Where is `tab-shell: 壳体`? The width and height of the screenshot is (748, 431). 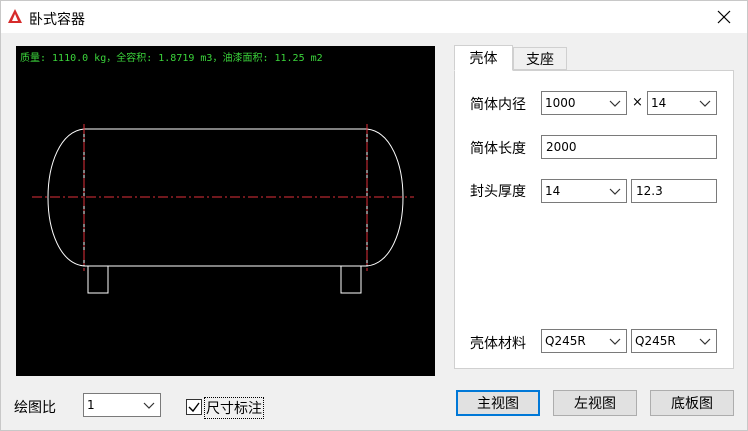 tab-shell: 壳体 is located at coordinates (483, 58).